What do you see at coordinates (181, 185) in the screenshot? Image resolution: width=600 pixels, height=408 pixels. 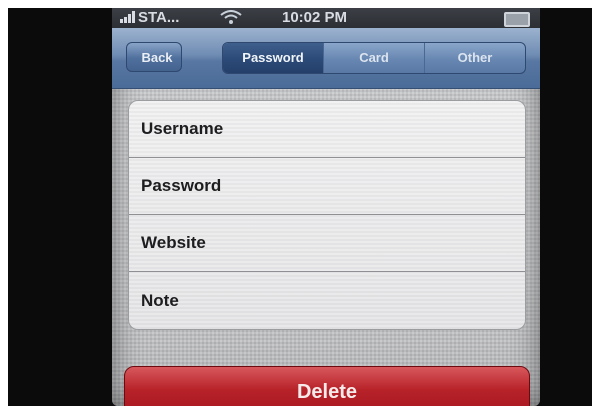 I see `password-label: Password` at bounding box center [181, 185].